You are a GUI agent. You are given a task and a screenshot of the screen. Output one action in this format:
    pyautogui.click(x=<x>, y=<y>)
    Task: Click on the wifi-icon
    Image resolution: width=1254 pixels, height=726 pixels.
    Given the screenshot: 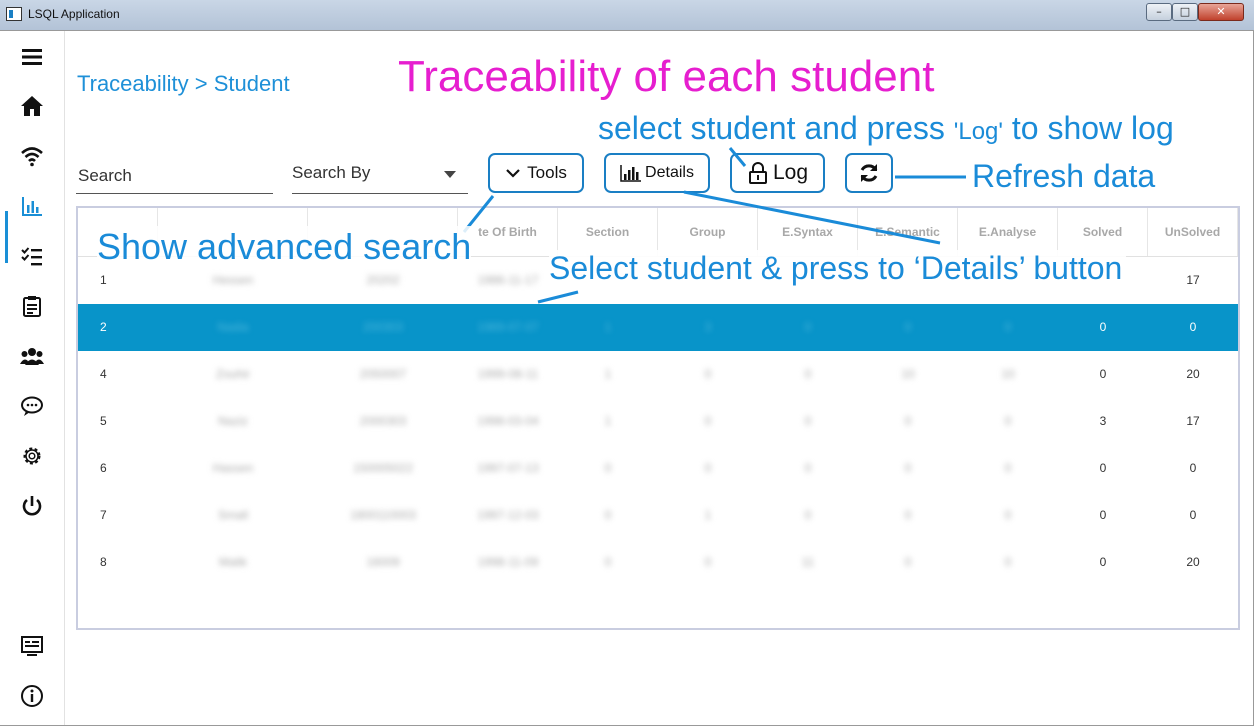 What is the action you would take?
    pyautogui.click(x=32, y=156)
    